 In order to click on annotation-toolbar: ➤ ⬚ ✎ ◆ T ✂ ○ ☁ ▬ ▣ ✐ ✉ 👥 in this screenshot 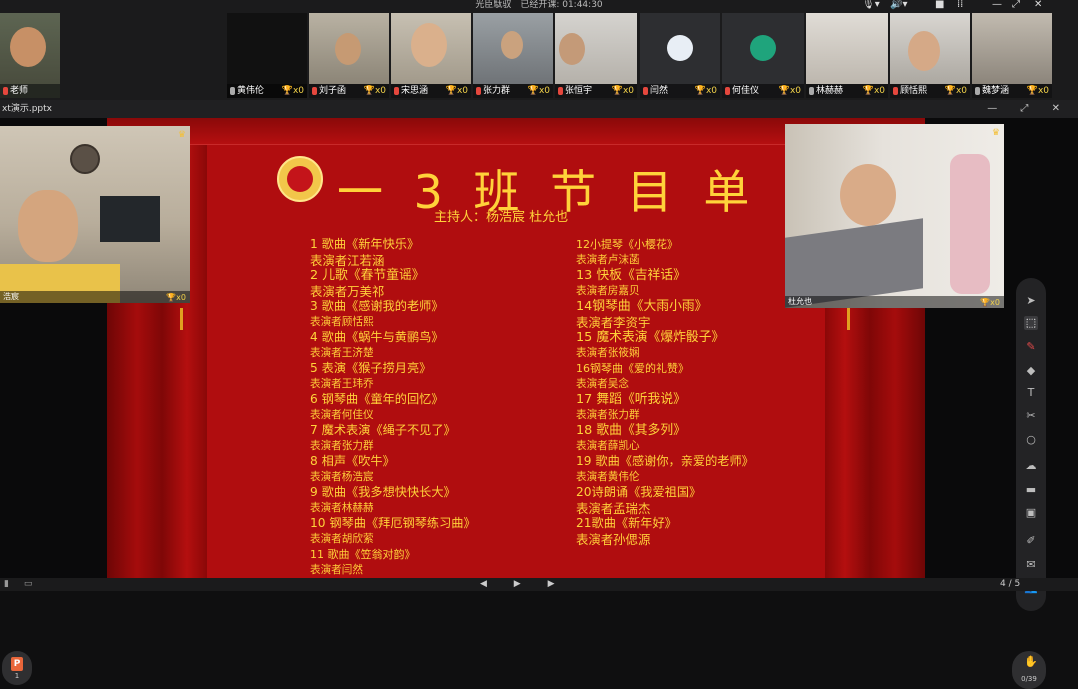, I will do `click(1031, 444)`.